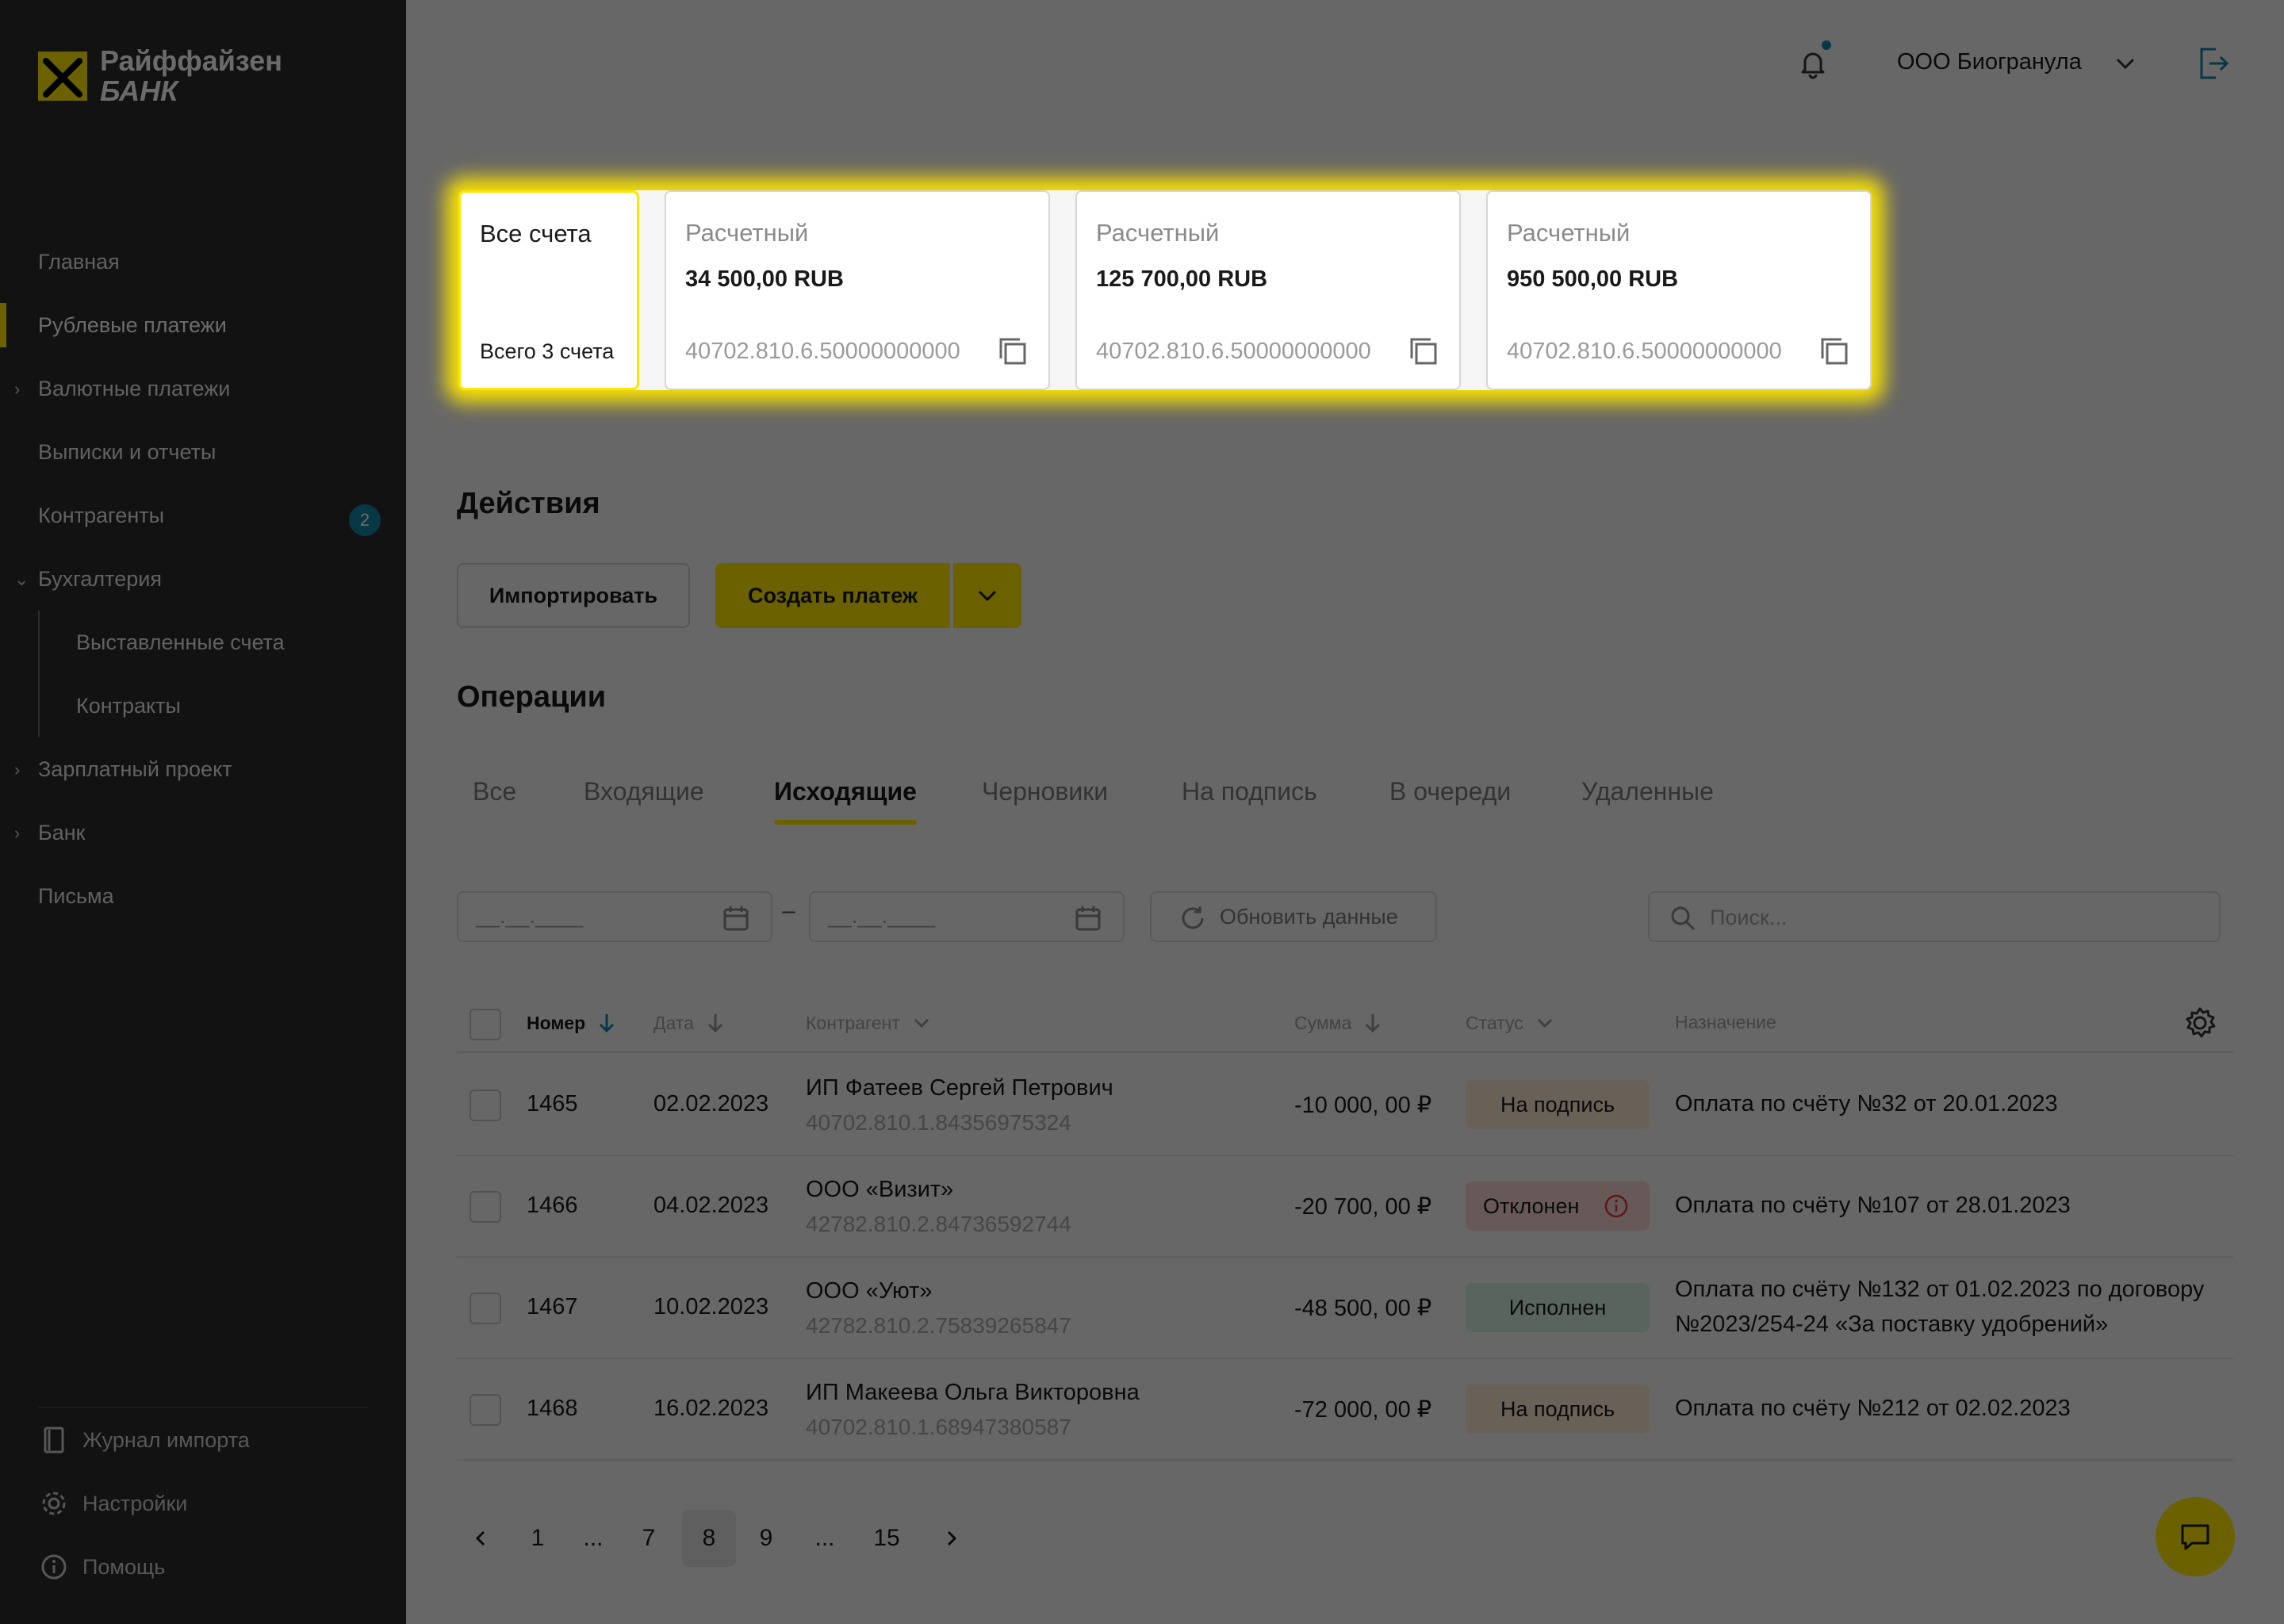  I want to click on chat-button, so click(2195, 1536).